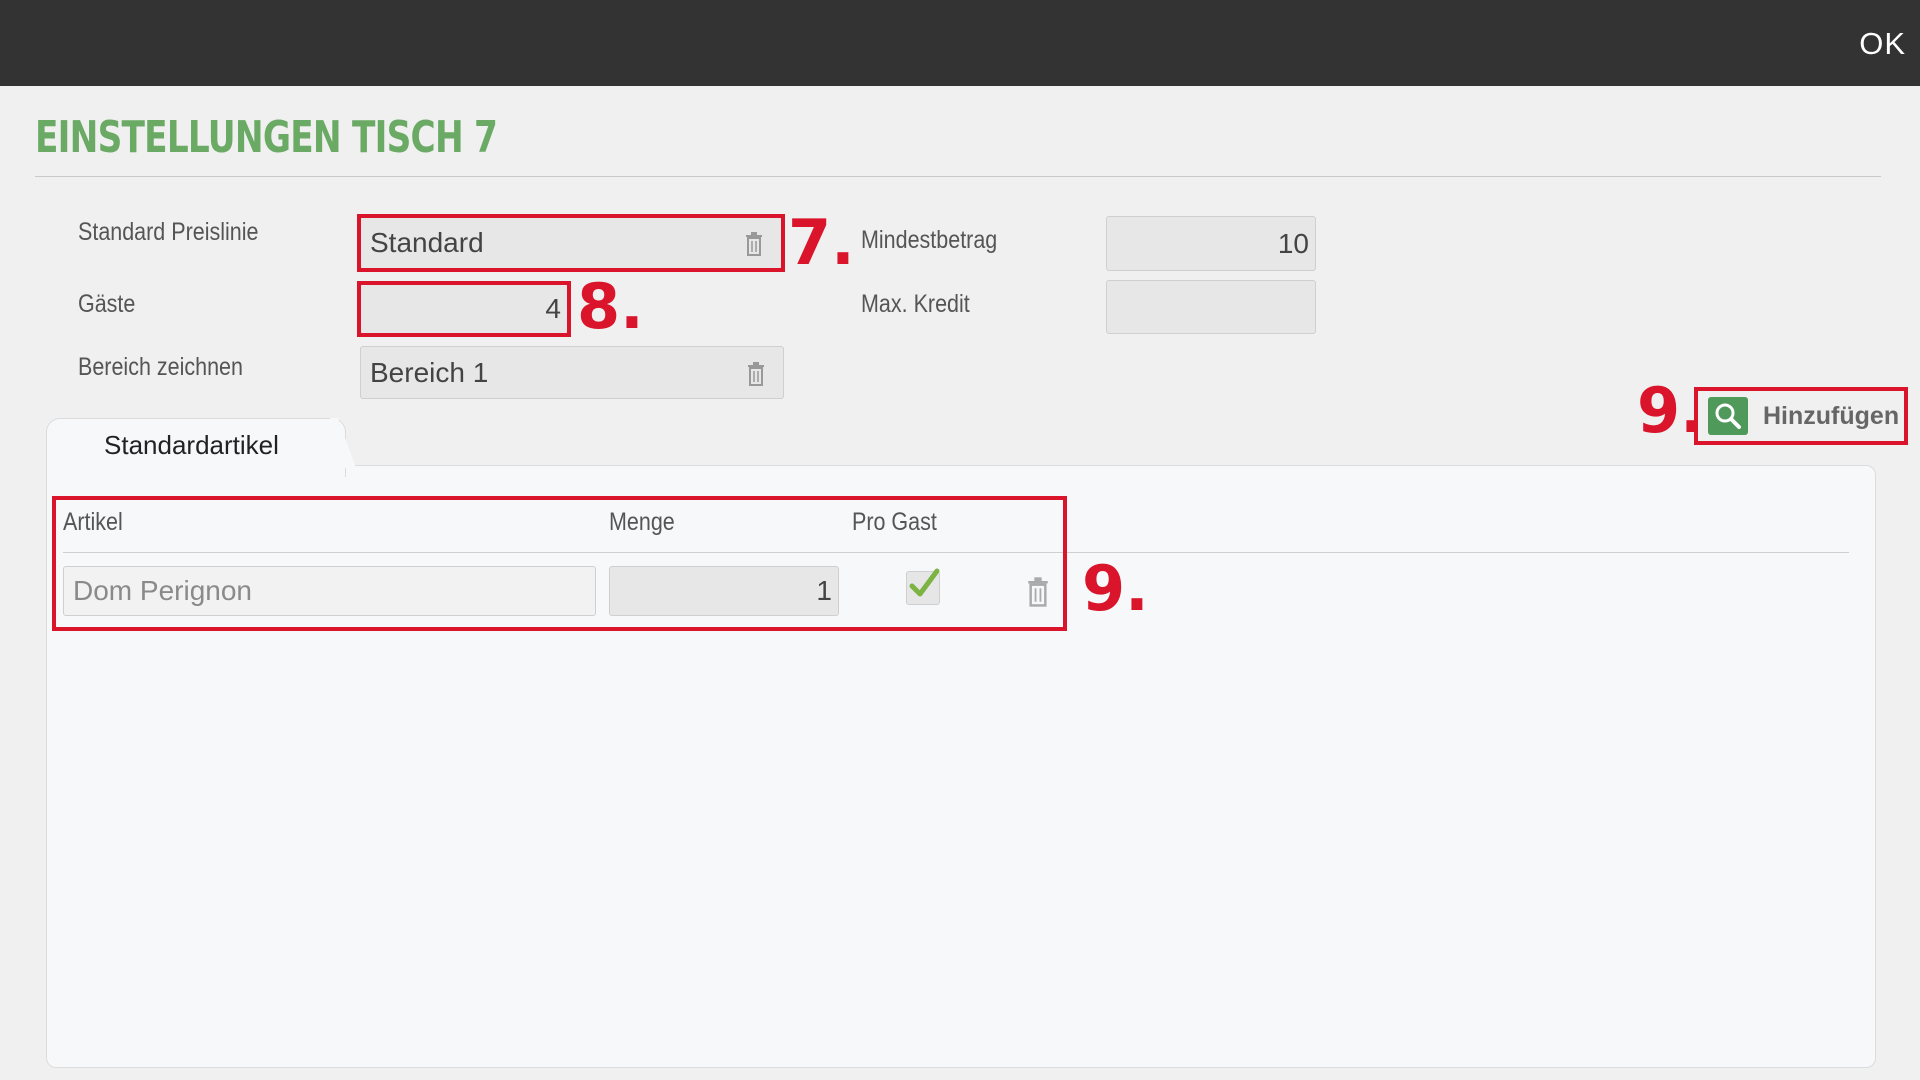  I want to click on kredit-input, so click(1211, 307).